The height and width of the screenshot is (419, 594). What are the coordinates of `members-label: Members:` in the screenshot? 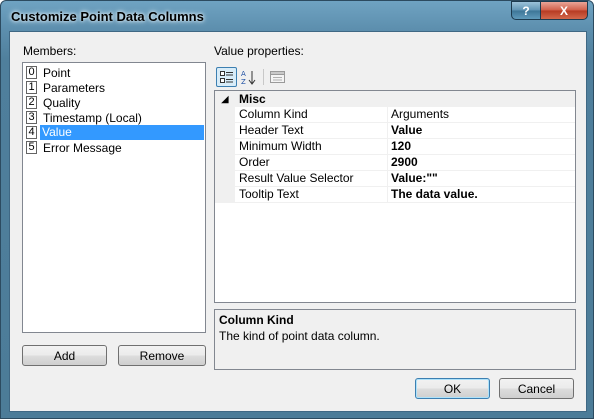 It's located at (50, 51).